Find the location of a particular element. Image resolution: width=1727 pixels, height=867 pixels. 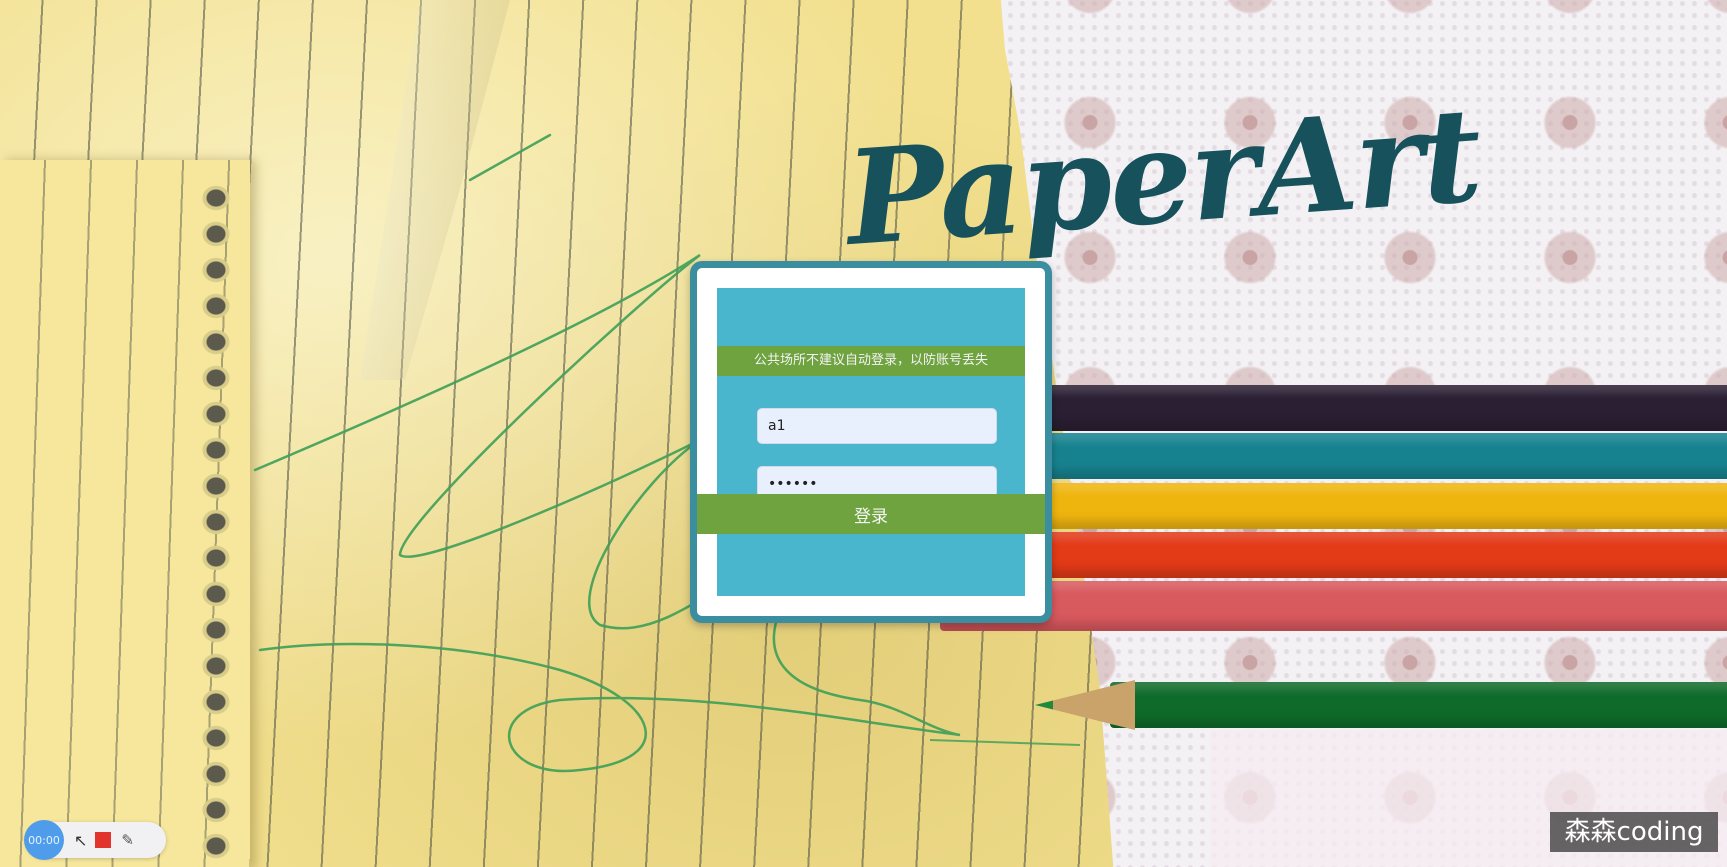

login-dialog: 公共场所不建议自动登录，以防账号丢失 登录 is located at coordinates (871, 442).